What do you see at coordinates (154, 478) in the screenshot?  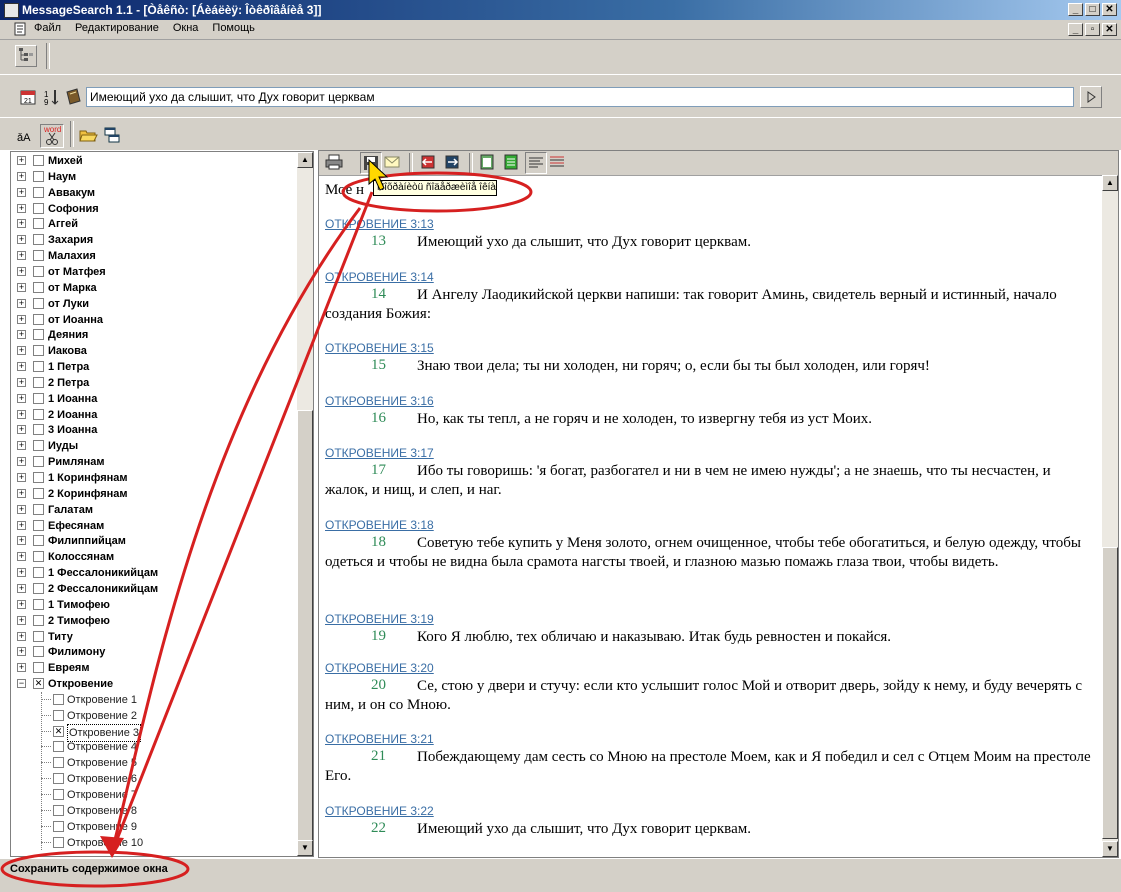 I see `tree-item: +1 Коринфянам` at bounding box center [154, 478].